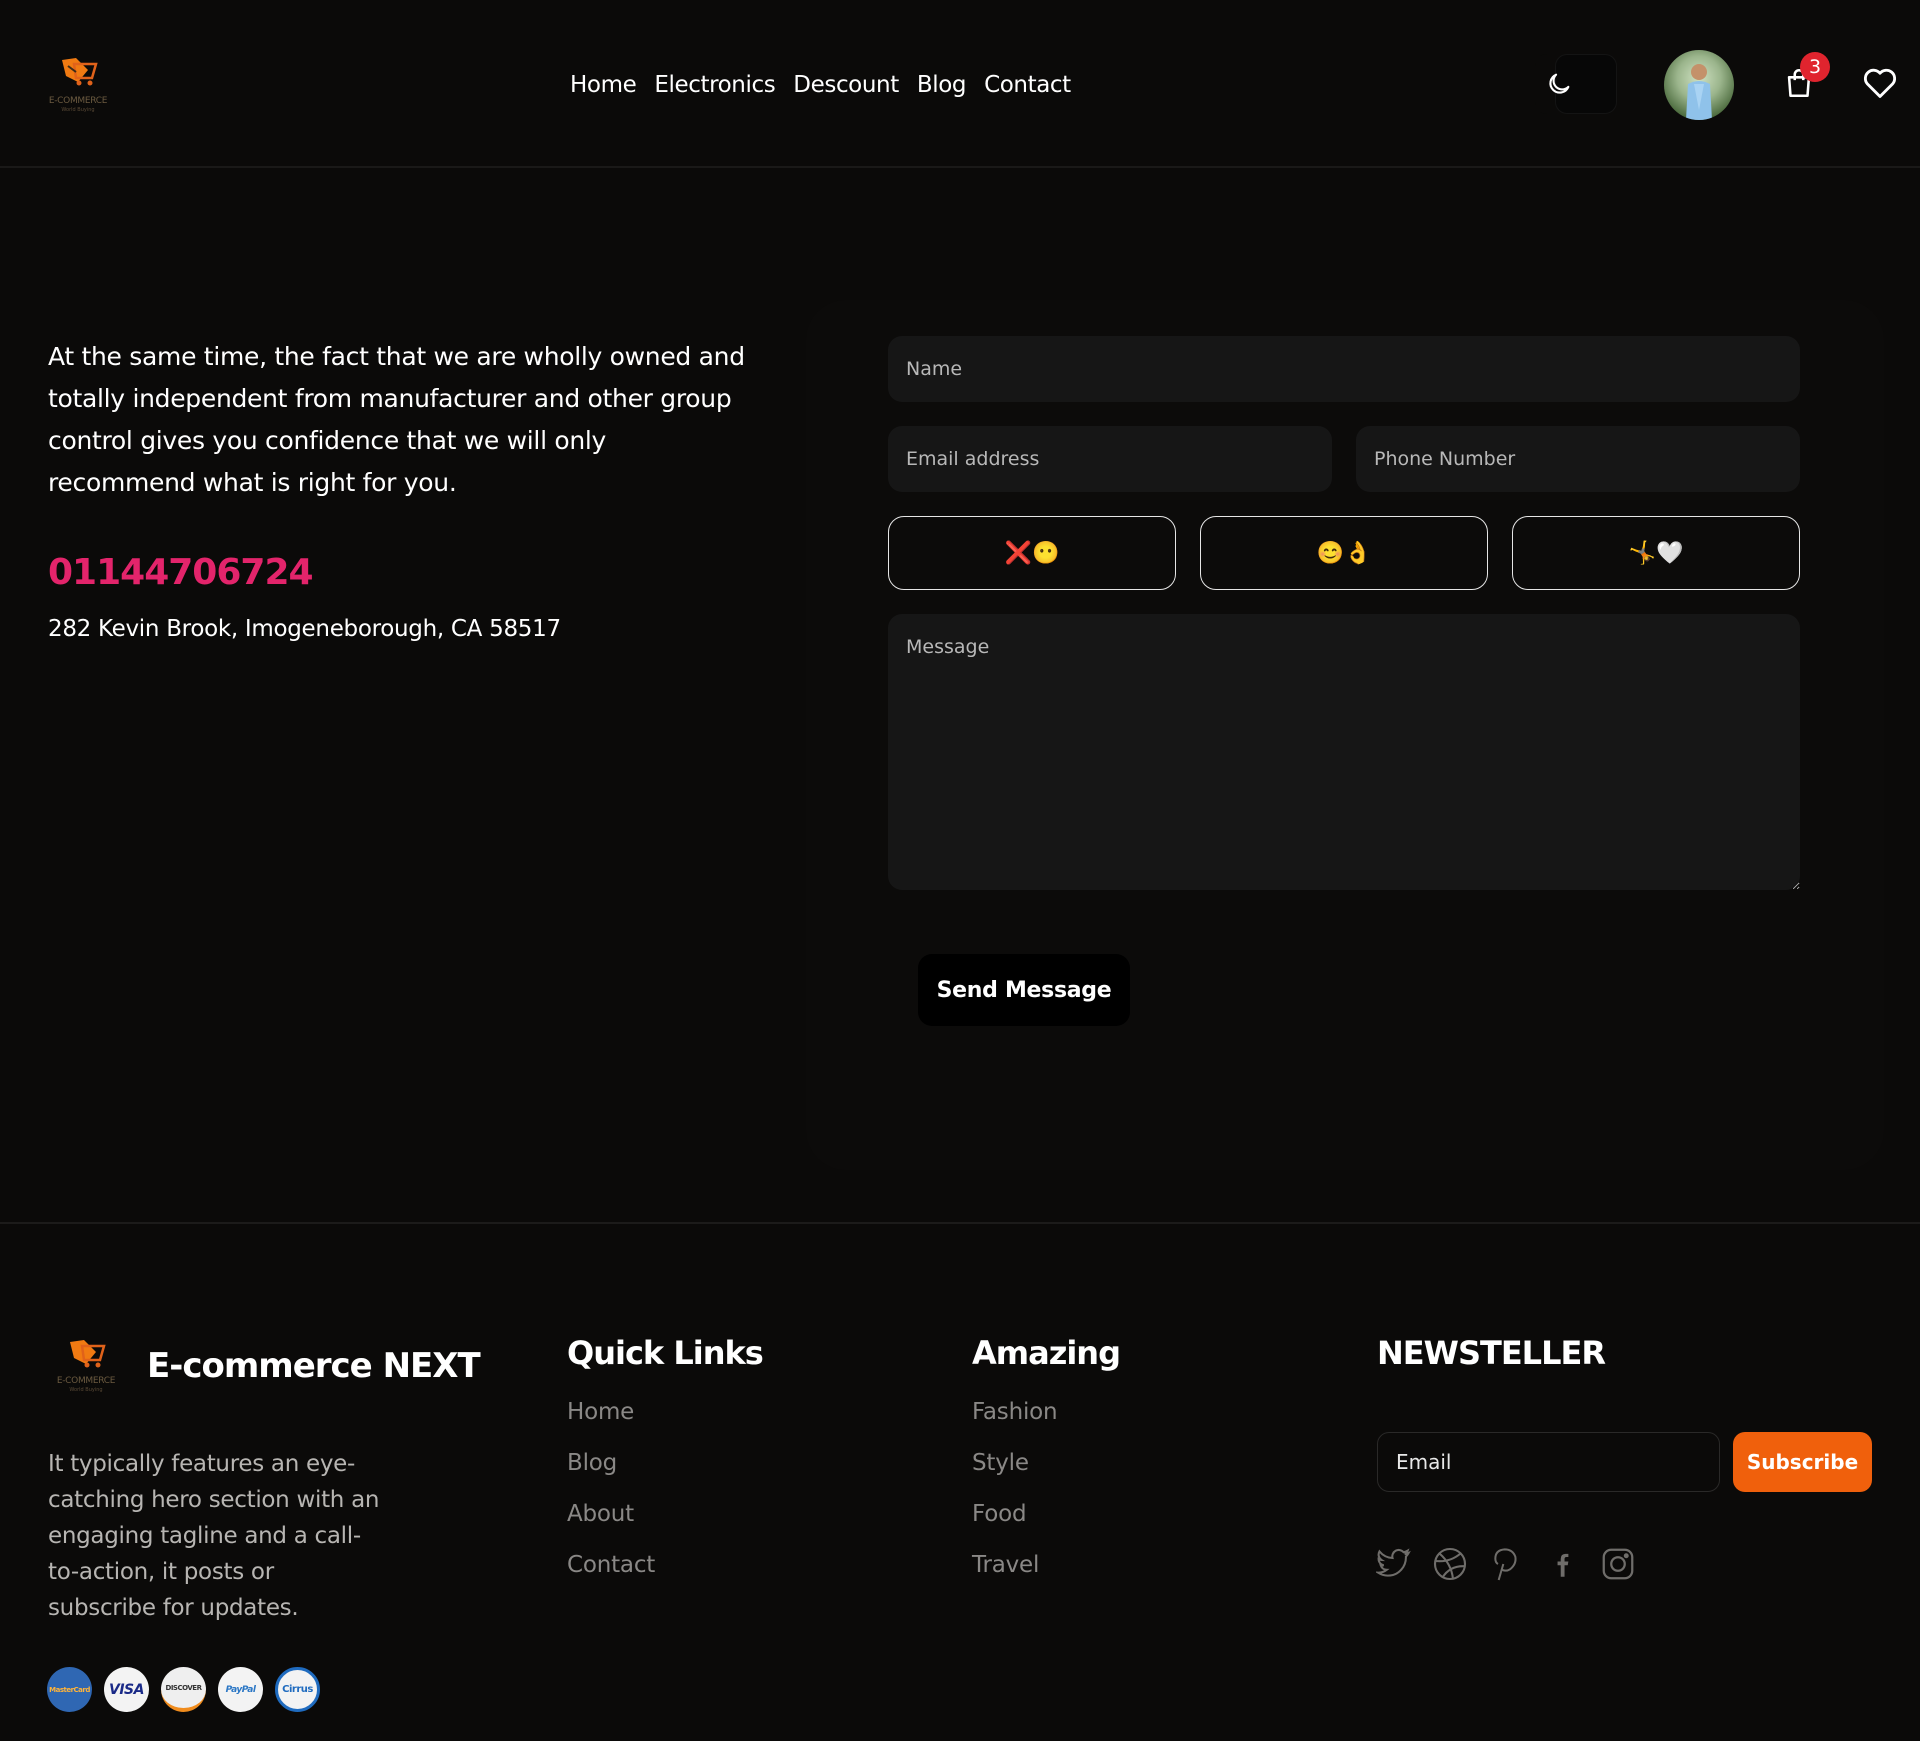 The height and width of the screenshot is (1741, 1920). I want to click on nav-contact: Contact, so click(1027, 85).